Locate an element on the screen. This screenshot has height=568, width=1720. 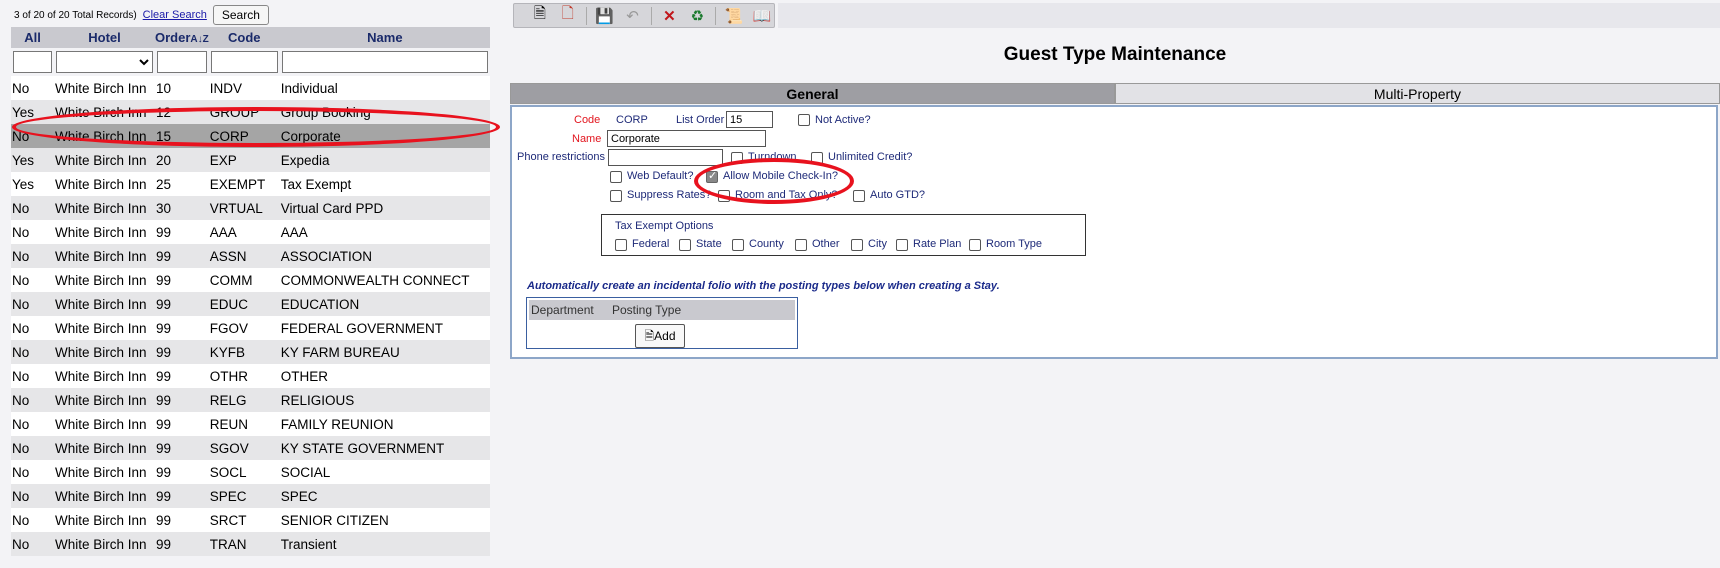
tax-rate-plan-checkbox is located at coordinates (902, 245).